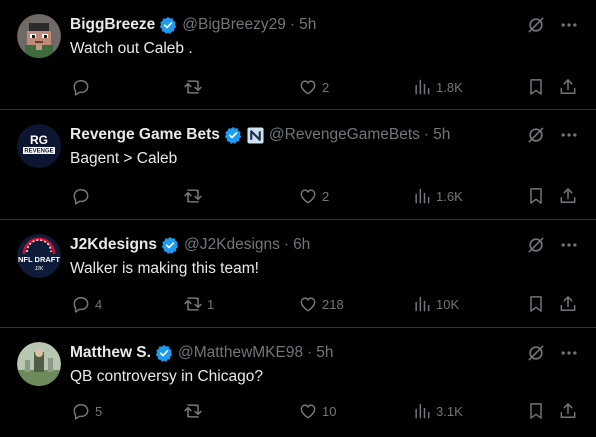 The width and height of the screenshot is (596, 437). I want to click on pixel-art-avatar-icon, so click(39, 36).